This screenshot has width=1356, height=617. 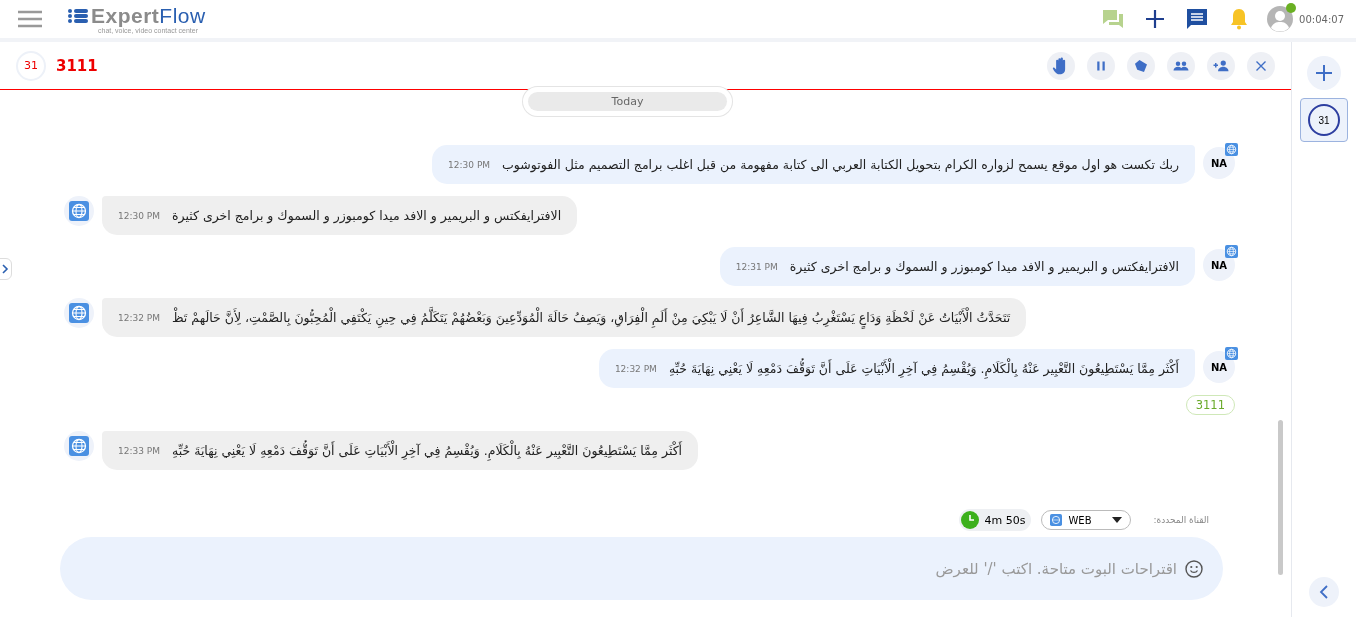 What do you see at coordinates (1321, 19) in the screenshot?
I see `session-timer: 00:04:07` at bounding box center [1321, 19].